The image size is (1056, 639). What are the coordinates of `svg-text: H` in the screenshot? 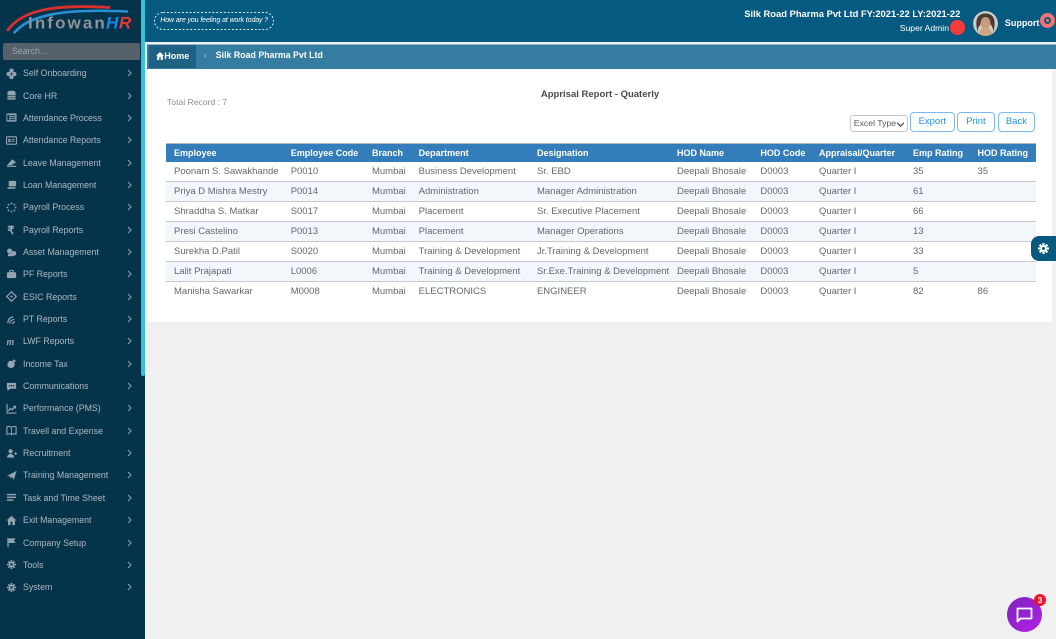 It's located at (112, 23).